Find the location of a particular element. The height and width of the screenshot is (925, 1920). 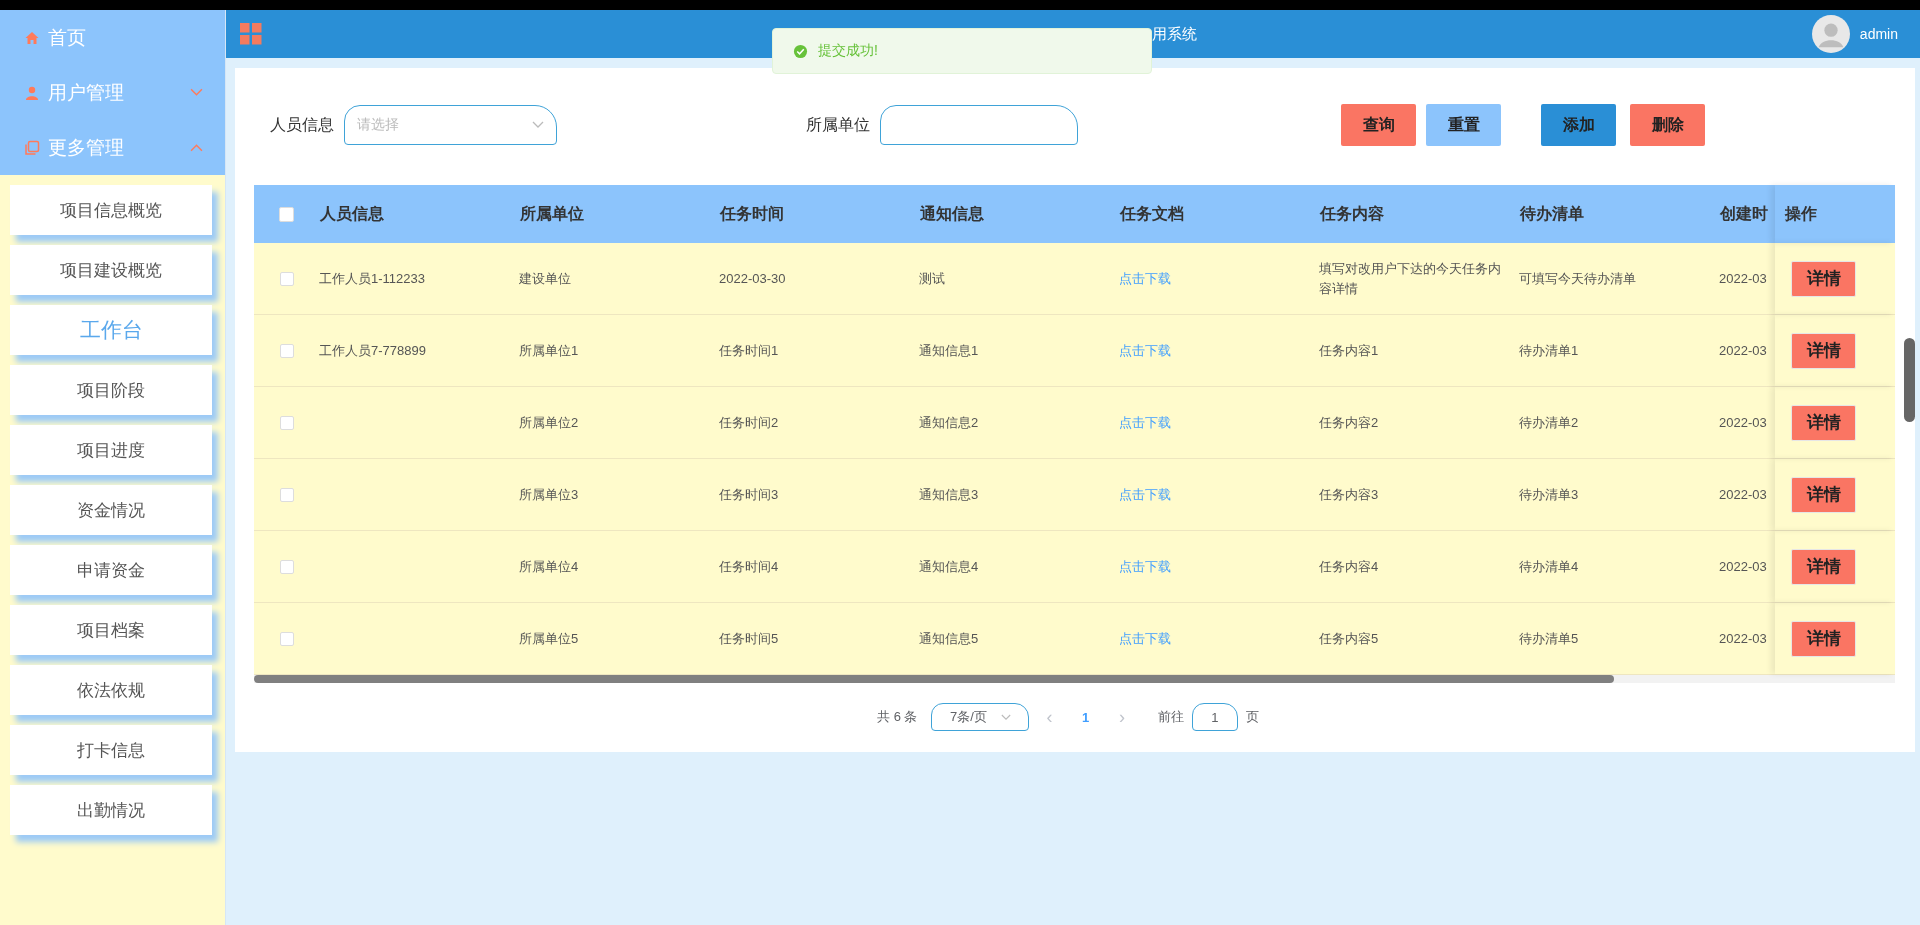

table-cell-text: 通知信息1 is located at coordinates (949, 350).